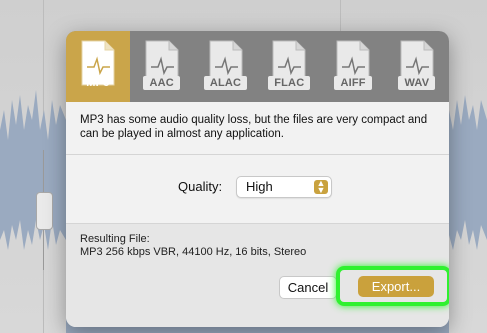 This screenshot has width=487, height=333. What do you see at coordinates (200, 186) in the screenshot?
I see `quality-label: Quality:` at bounding box center [200, 186].